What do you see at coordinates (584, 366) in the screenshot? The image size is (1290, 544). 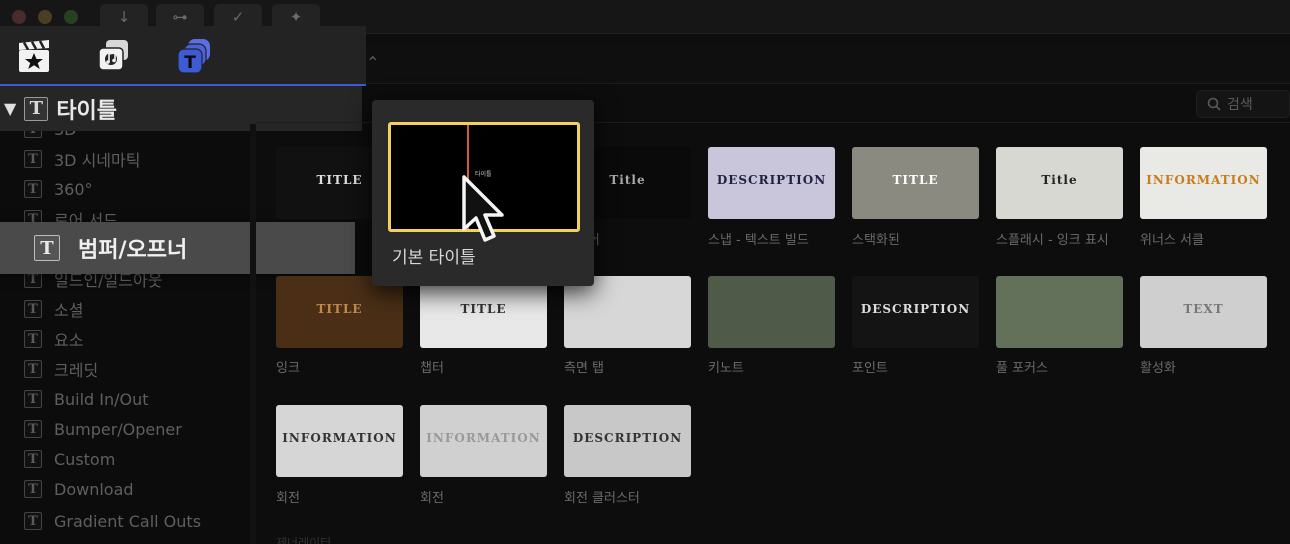 I see `title-thumbnail-label: 측면 탭` at bounding box center [584, 366].